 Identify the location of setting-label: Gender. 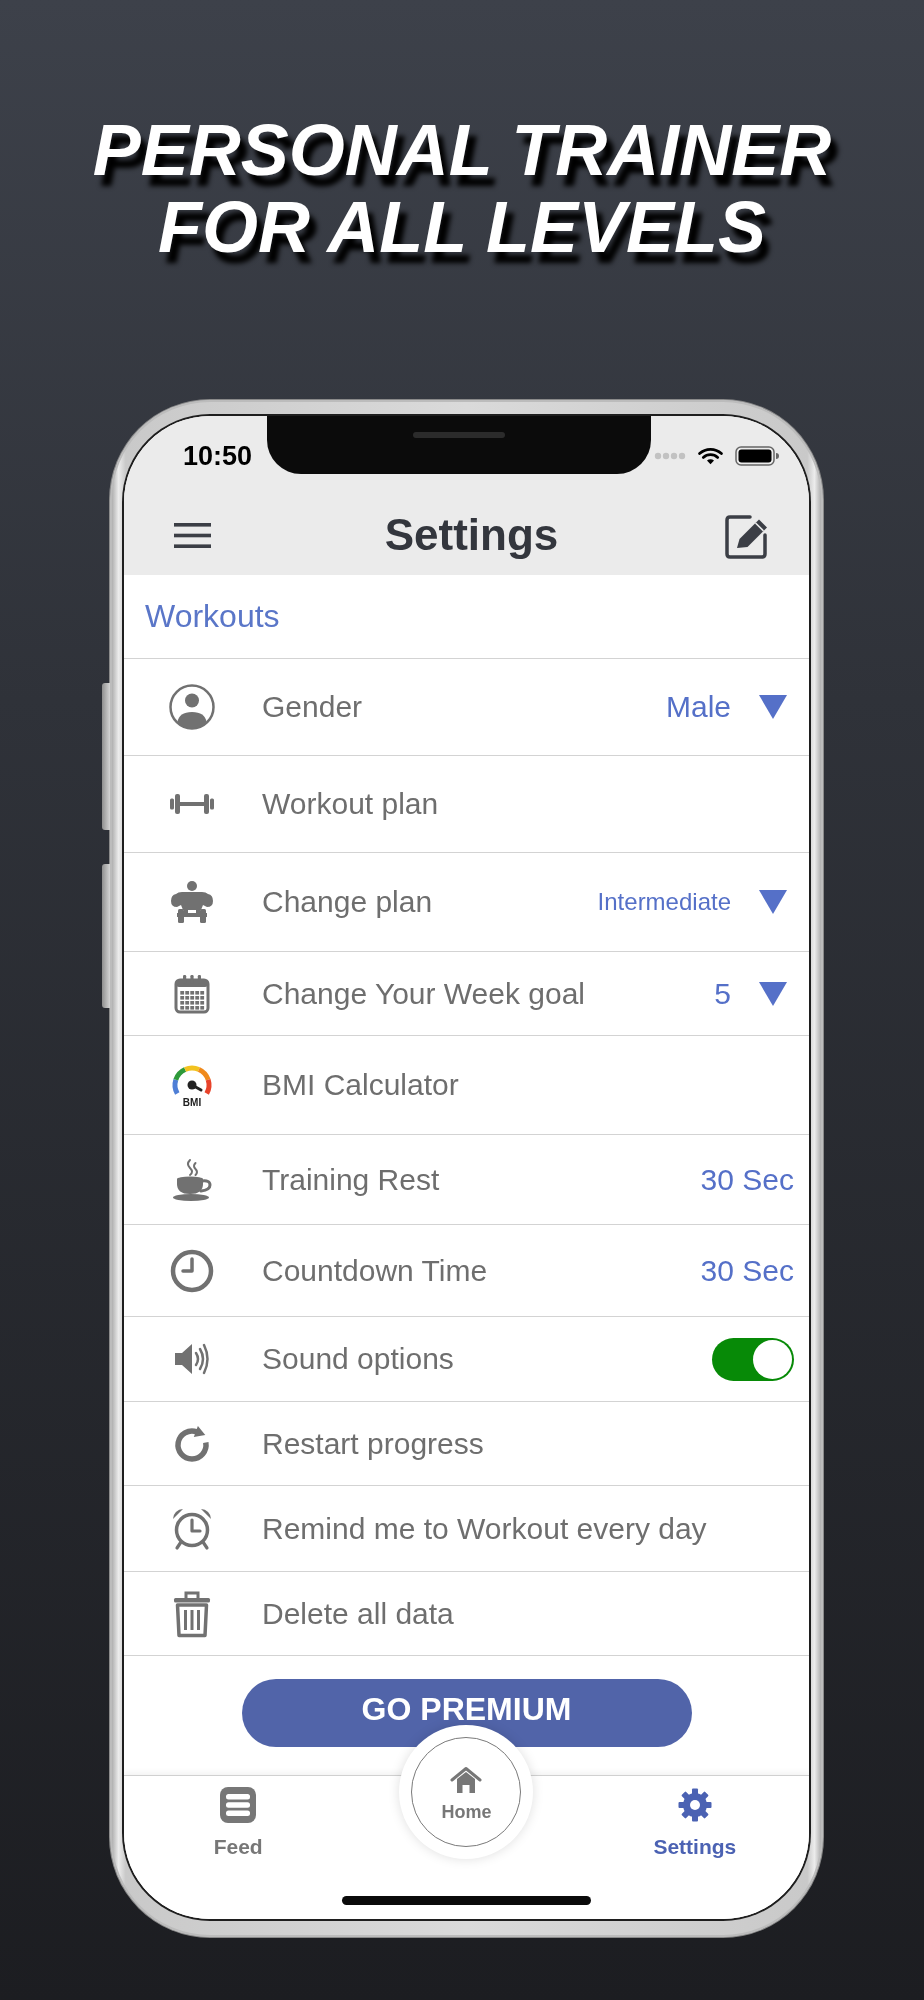
(312, 707).